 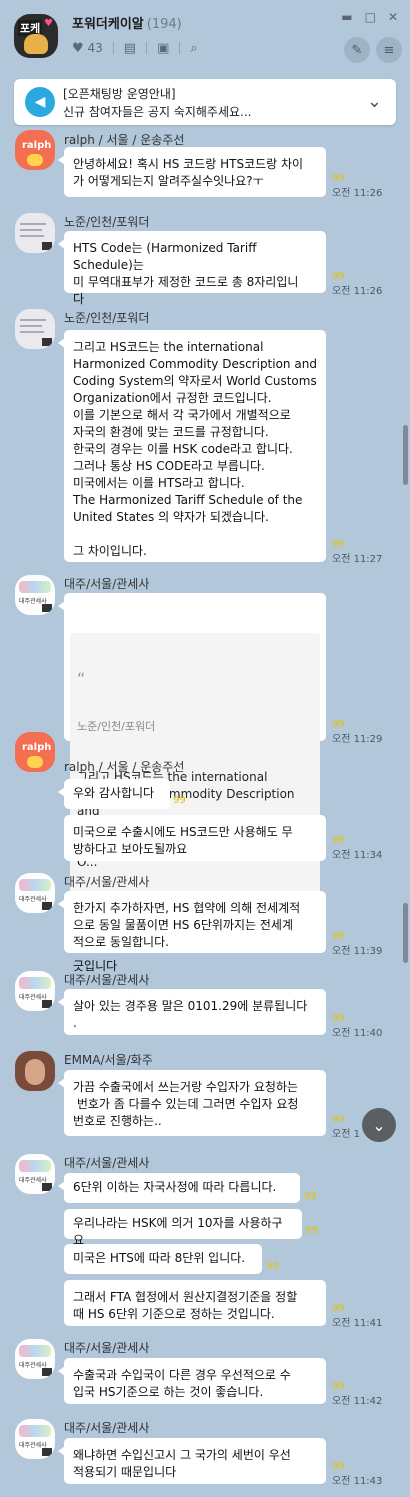 What do you see at coordinates (374, 101) in the screenshot?
I see `chevron-down-icon: ⌄` at bounding box center [374, 101].